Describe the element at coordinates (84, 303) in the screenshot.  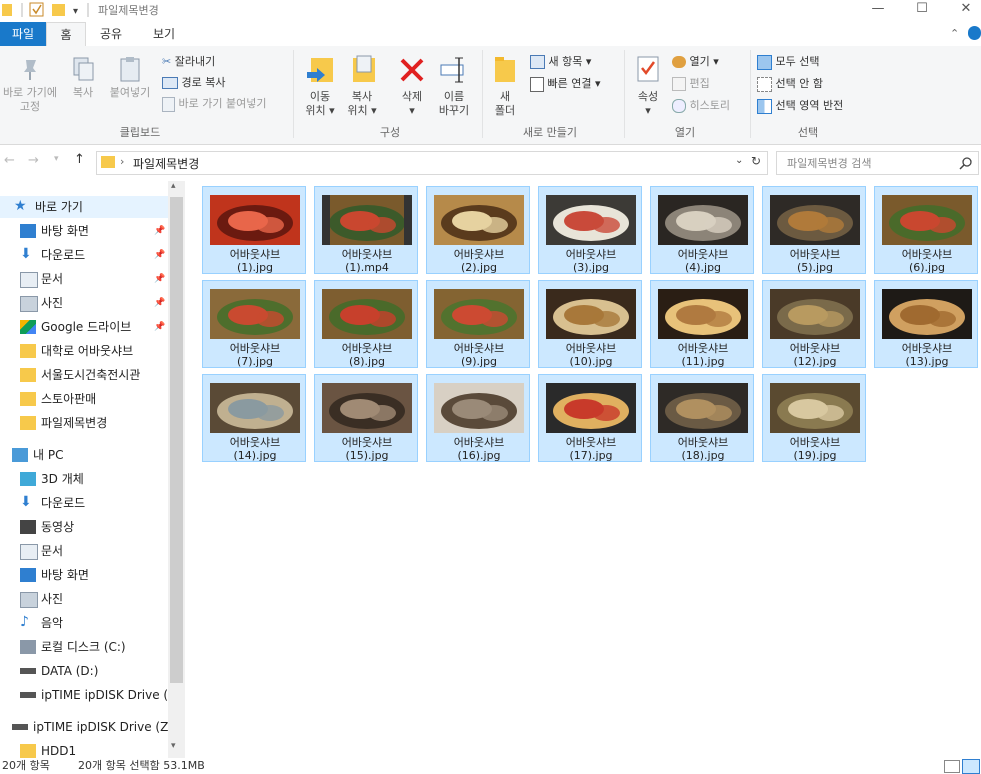
I see `nav-item-3: 사진 📌` at that location.